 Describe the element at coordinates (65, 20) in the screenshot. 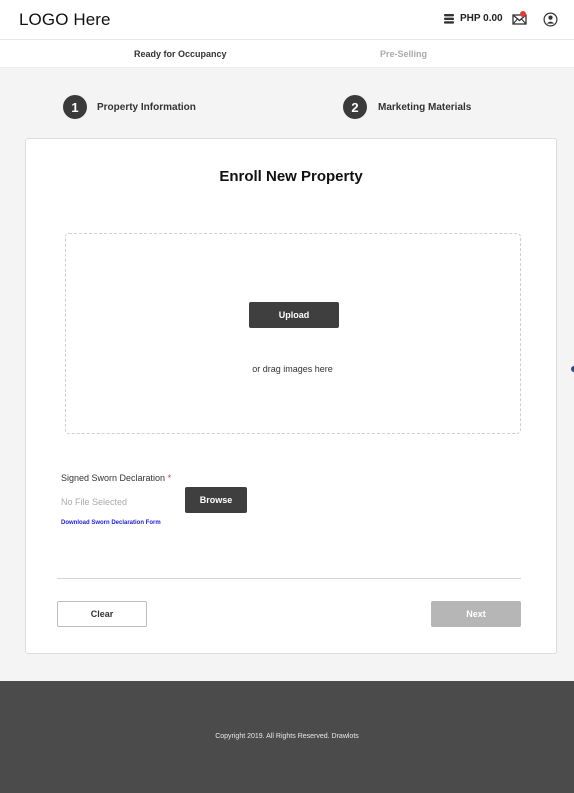

I see `logo: LOGO Here` at that location.